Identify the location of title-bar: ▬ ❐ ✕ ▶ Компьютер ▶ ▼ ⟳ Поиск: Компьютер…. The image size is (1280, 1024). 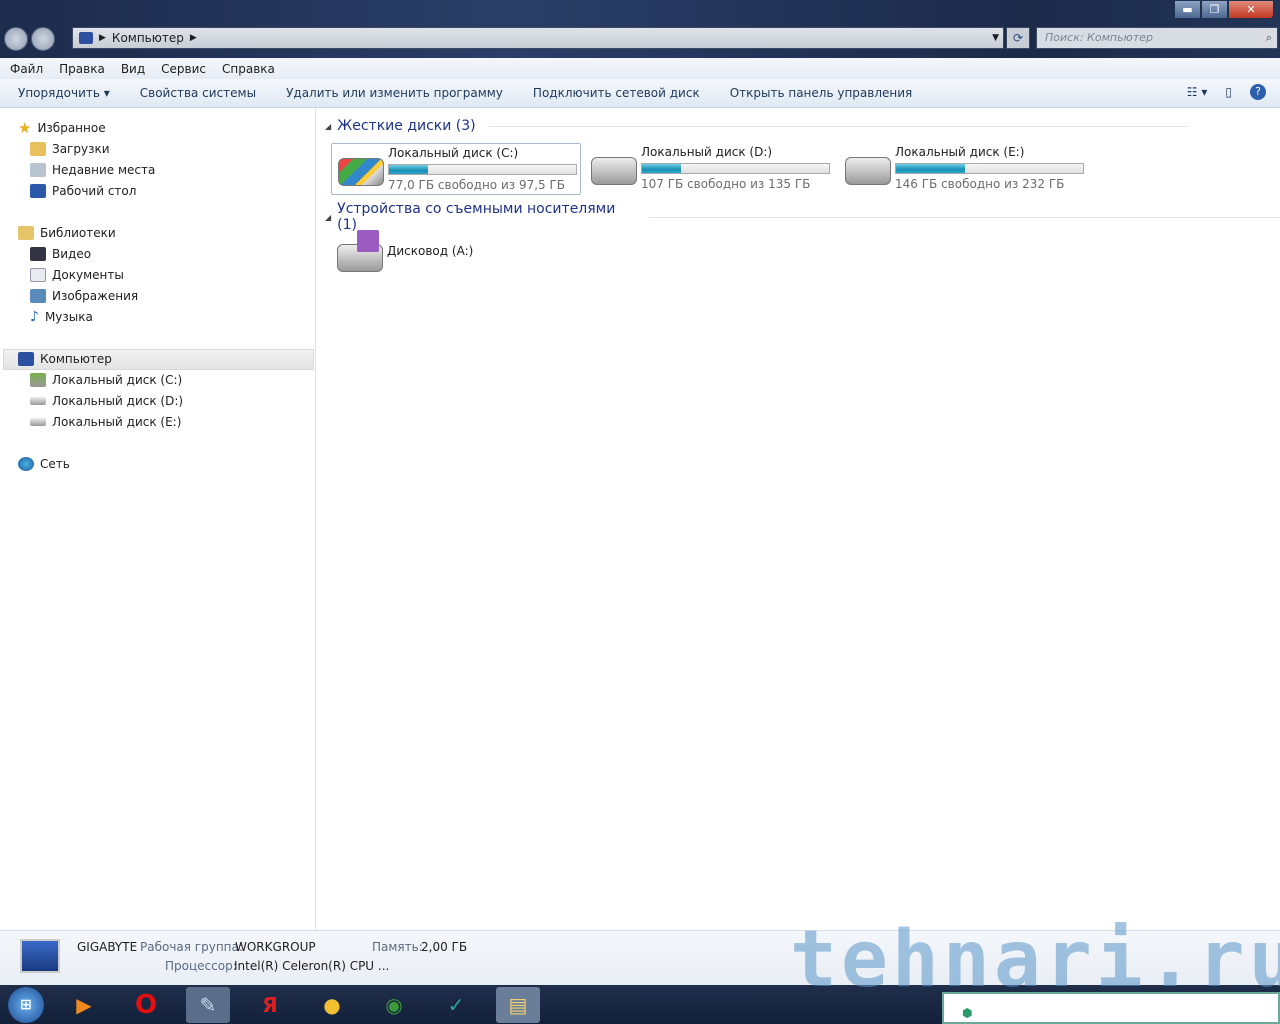
(640, 29).